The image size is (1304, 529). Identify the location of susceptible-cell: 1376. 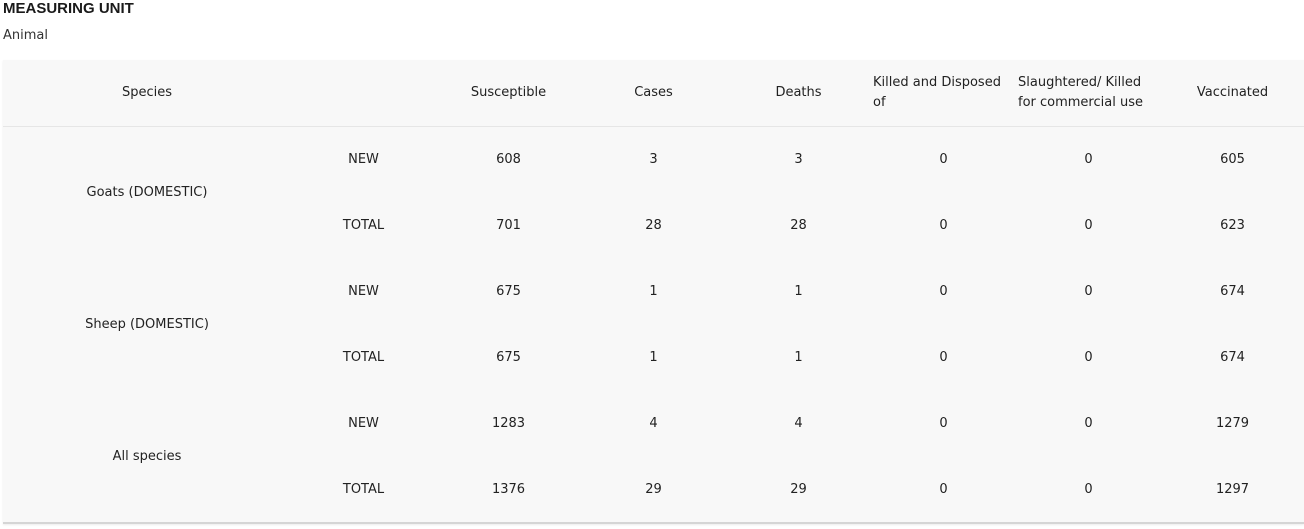
(508, 489).